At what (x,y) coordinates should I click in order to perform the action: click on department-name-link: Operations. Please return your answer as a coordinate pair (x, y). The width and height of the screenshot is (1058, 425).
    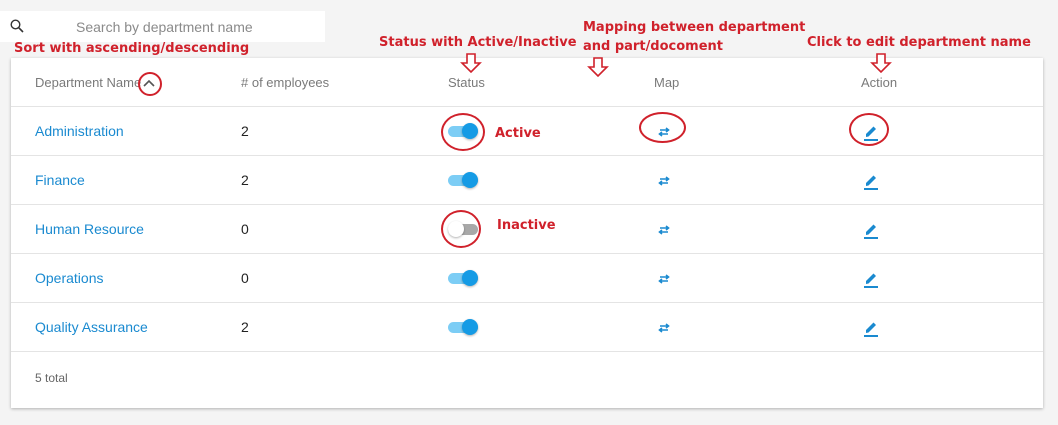
    Looking at the image, I should click on (69, 278).